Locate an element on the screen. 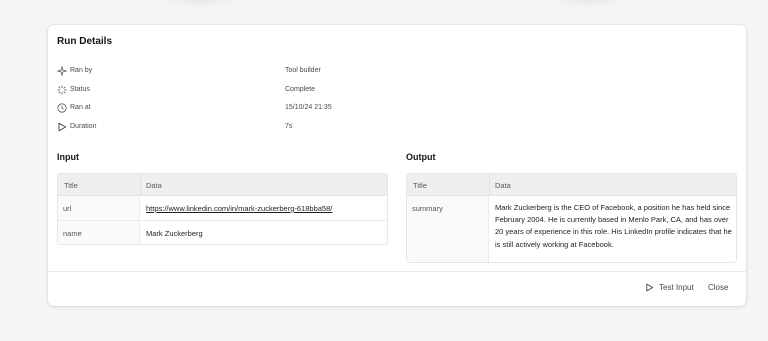 The height and width of the screenshot is (341, 768). row-title: summary is located at coordinates (427, 208).